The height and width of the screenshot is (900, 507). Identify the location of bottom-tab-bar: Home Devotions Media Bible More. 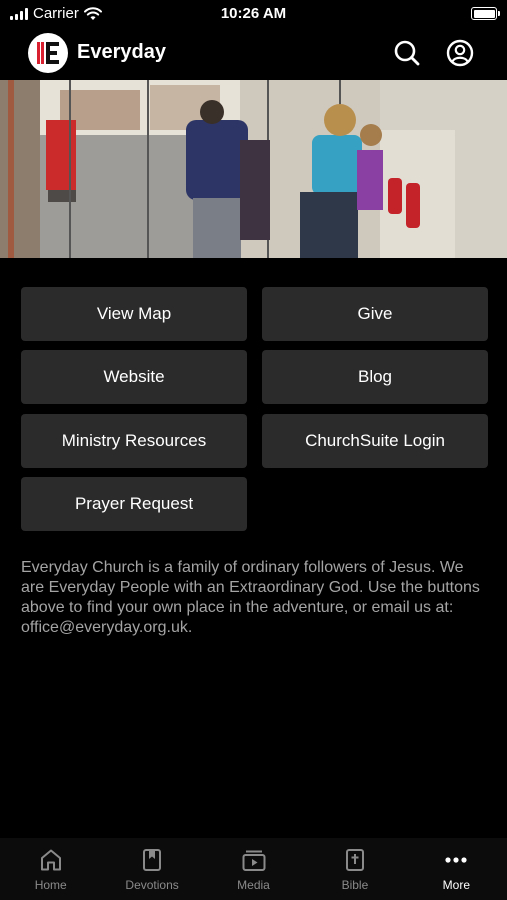
(253, 869).